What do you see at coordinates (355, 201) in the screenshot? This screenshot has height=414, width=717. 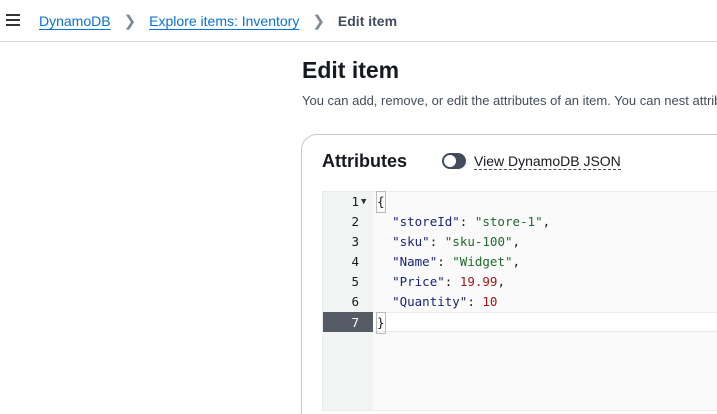 I see `line-number: 1` at bounding box center [355, 201].